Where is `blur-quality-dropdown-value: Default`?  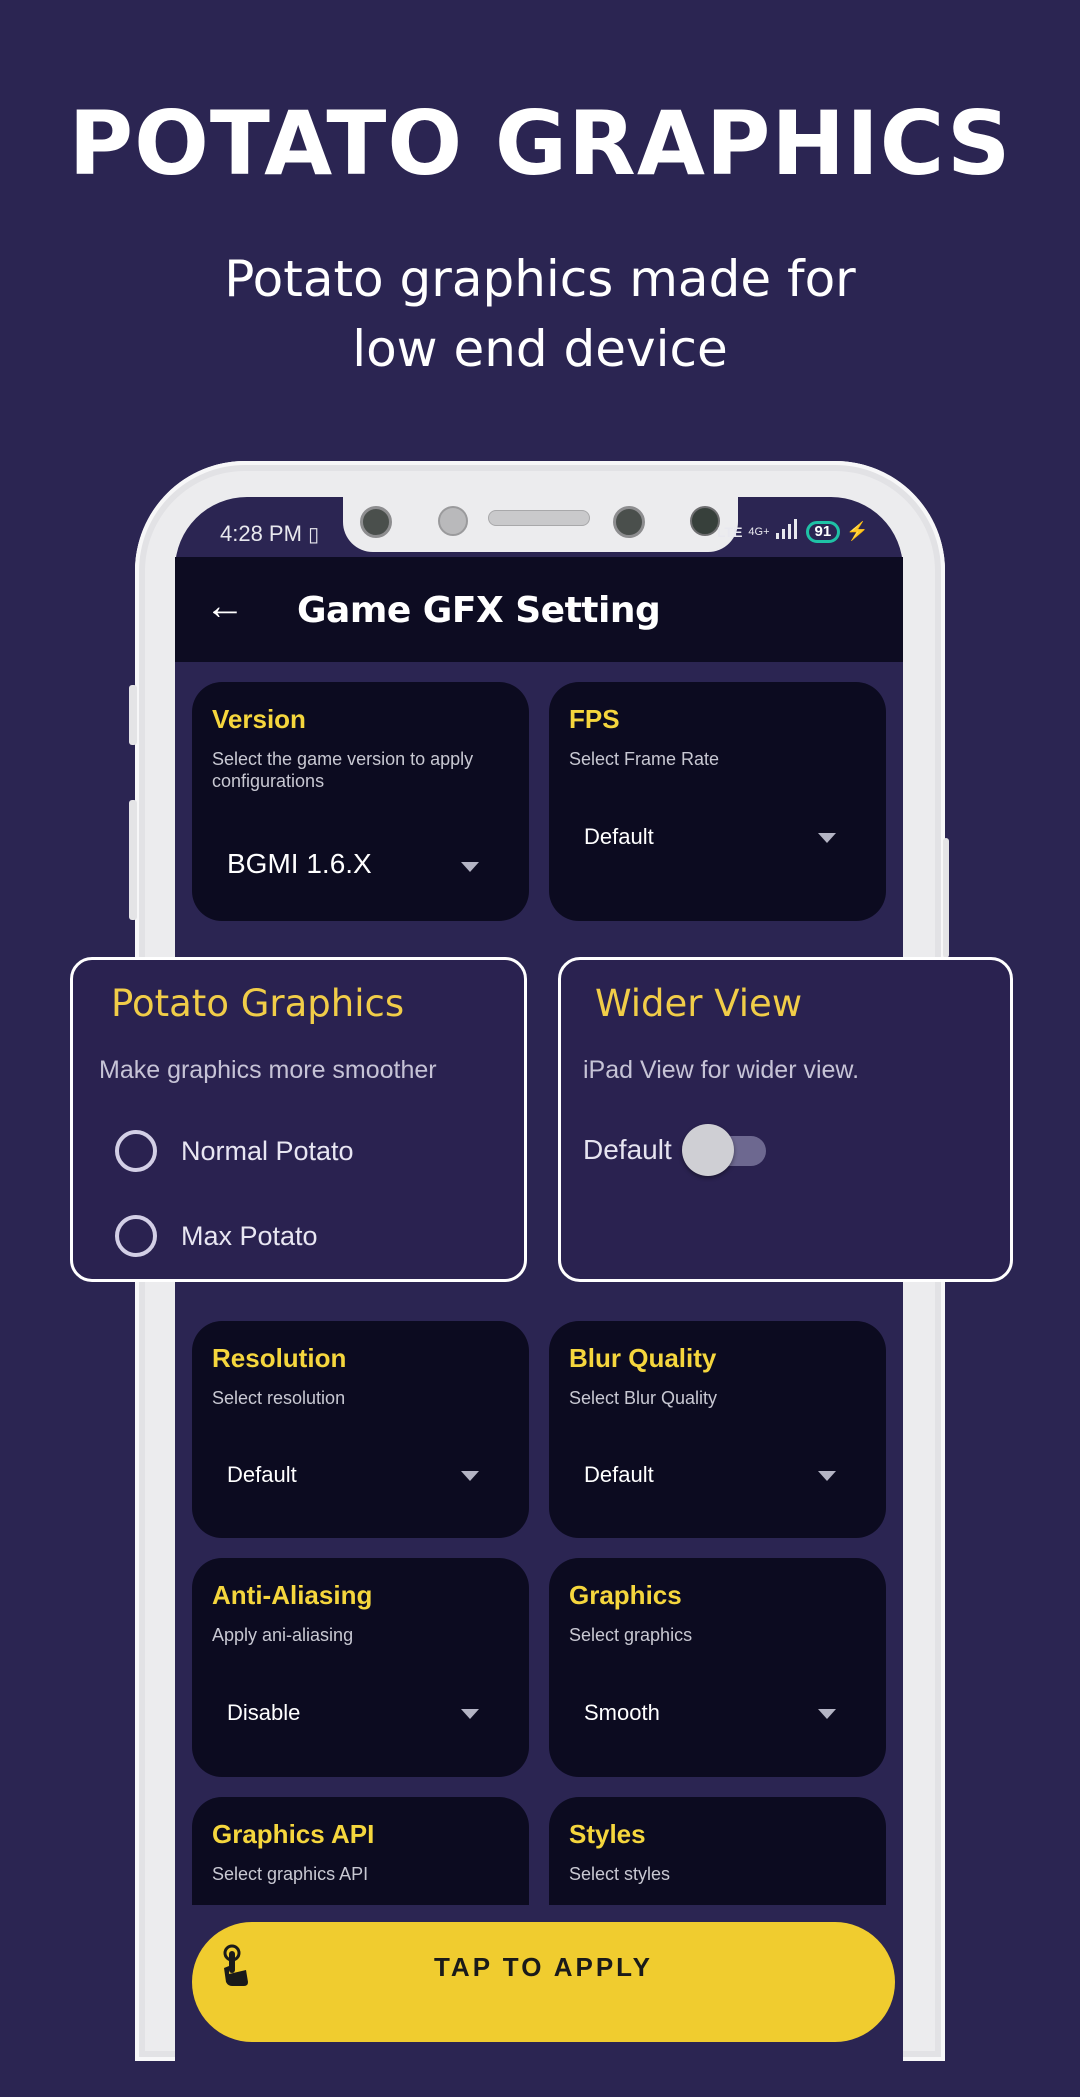 blur-quality-dropdown-value: Default is located at coordinates (619, 1475).